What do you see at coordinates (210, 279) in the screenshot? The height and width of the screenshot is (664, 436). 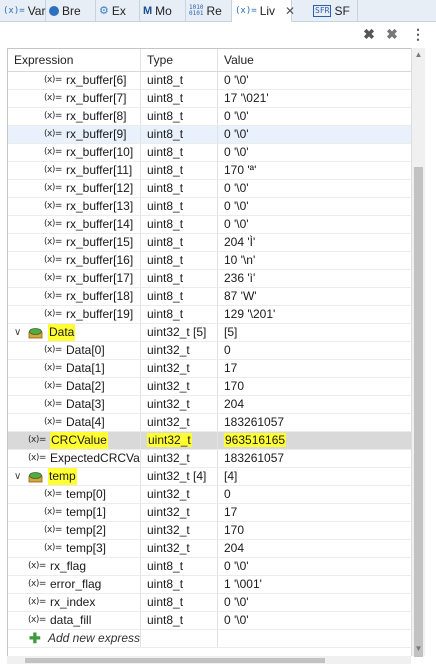 I see `table-row: (x)= rx_buffer[17] uint8_t 236 'ì'` at bounding box center [210, 279].